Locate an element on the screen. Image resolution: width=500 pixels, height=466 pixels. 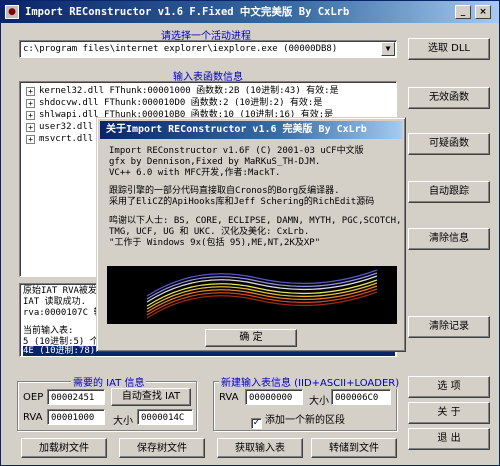
newimport-size-label: 大小 is located at coordinates (319, 401).